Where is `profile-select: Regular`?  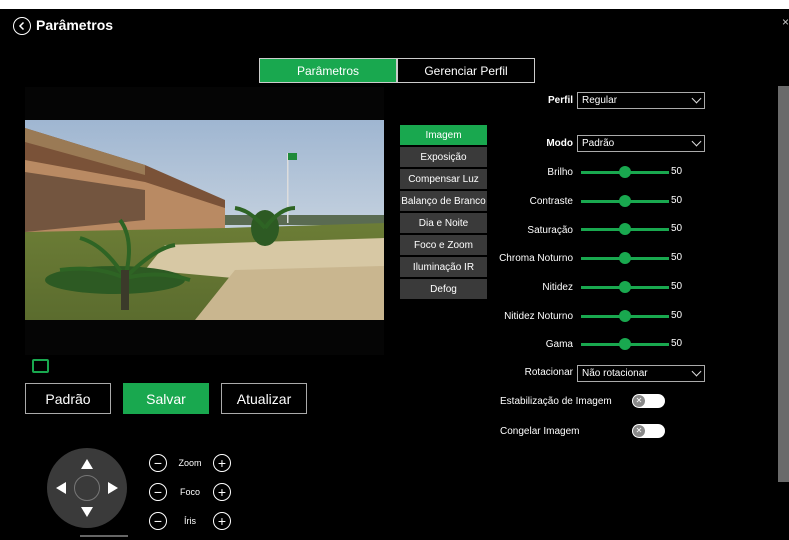 profile-select: Regular is located at coordinates (641, 100).